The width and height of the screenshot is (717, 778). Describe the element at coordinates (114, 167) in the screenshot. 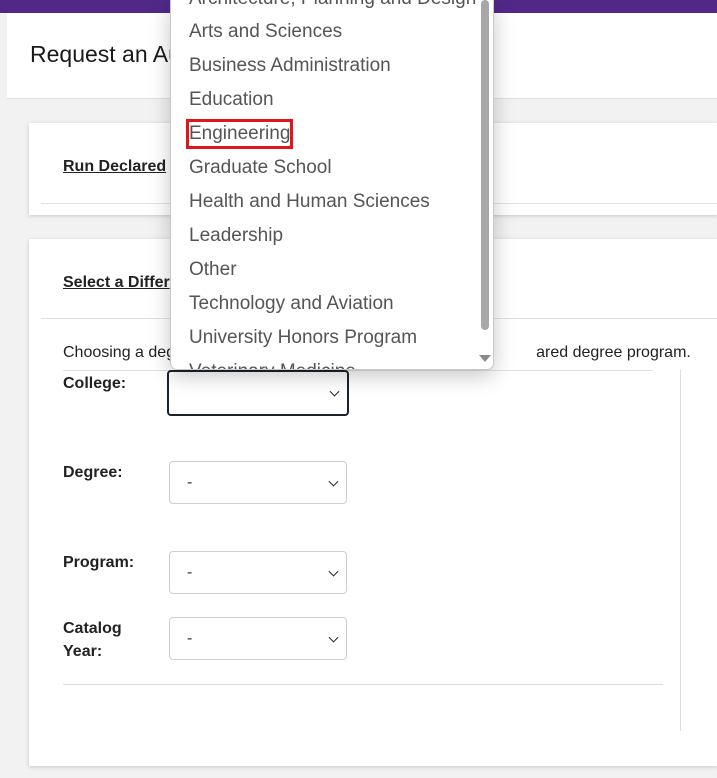

I see `run-declared-link: Run Declared` at that location.